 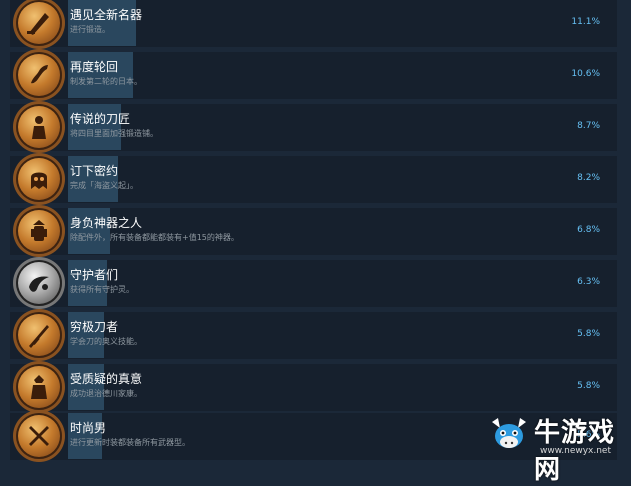 I want to click on achievement-row: 订下密约 完成「海盗义起」。 8.2%, so click(x=313, y=179).